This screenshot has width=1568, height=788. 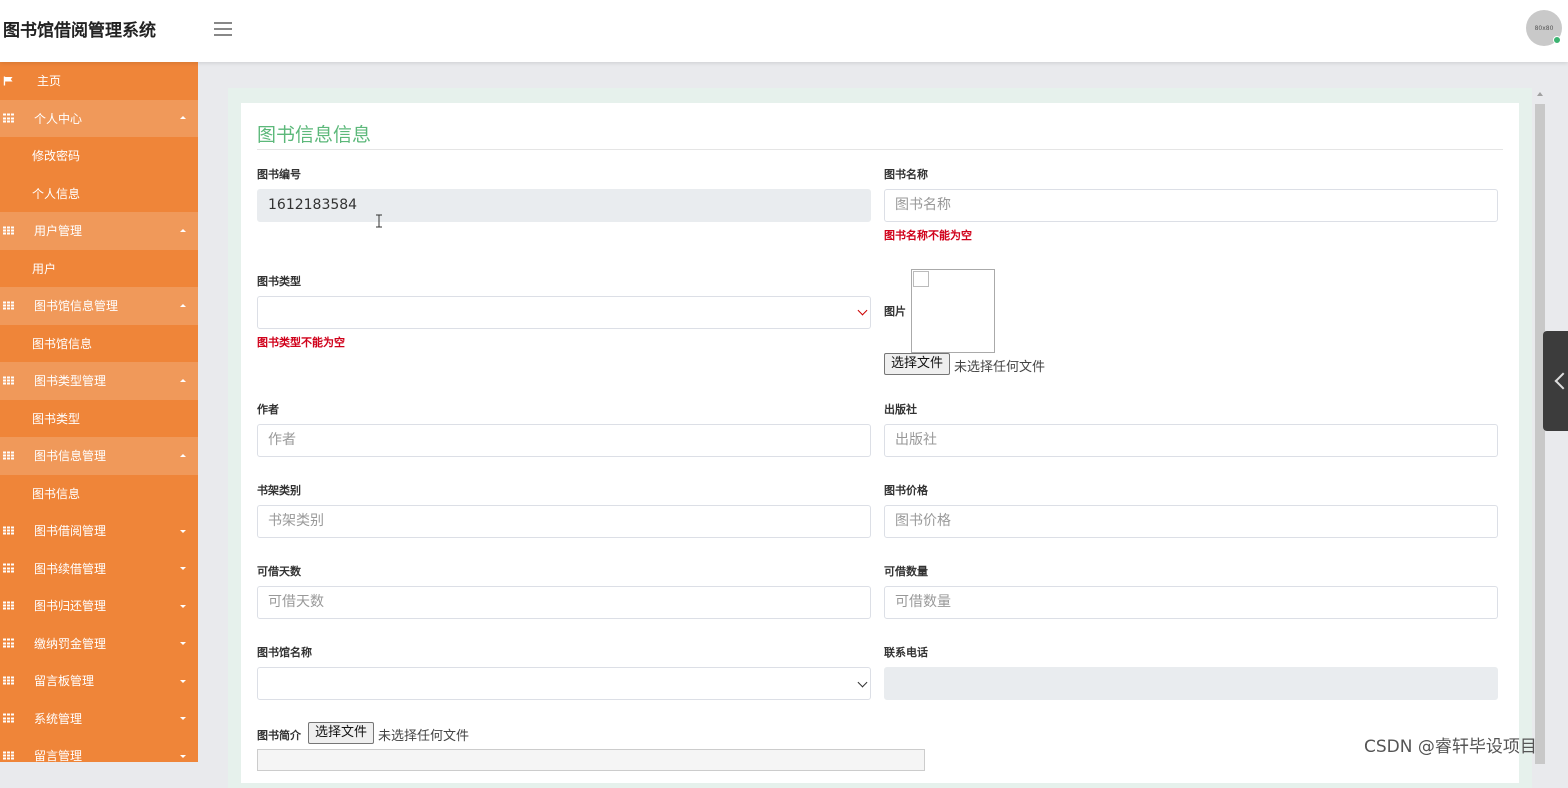 I want to click on book-image-preview, so click(x=953, y=311).